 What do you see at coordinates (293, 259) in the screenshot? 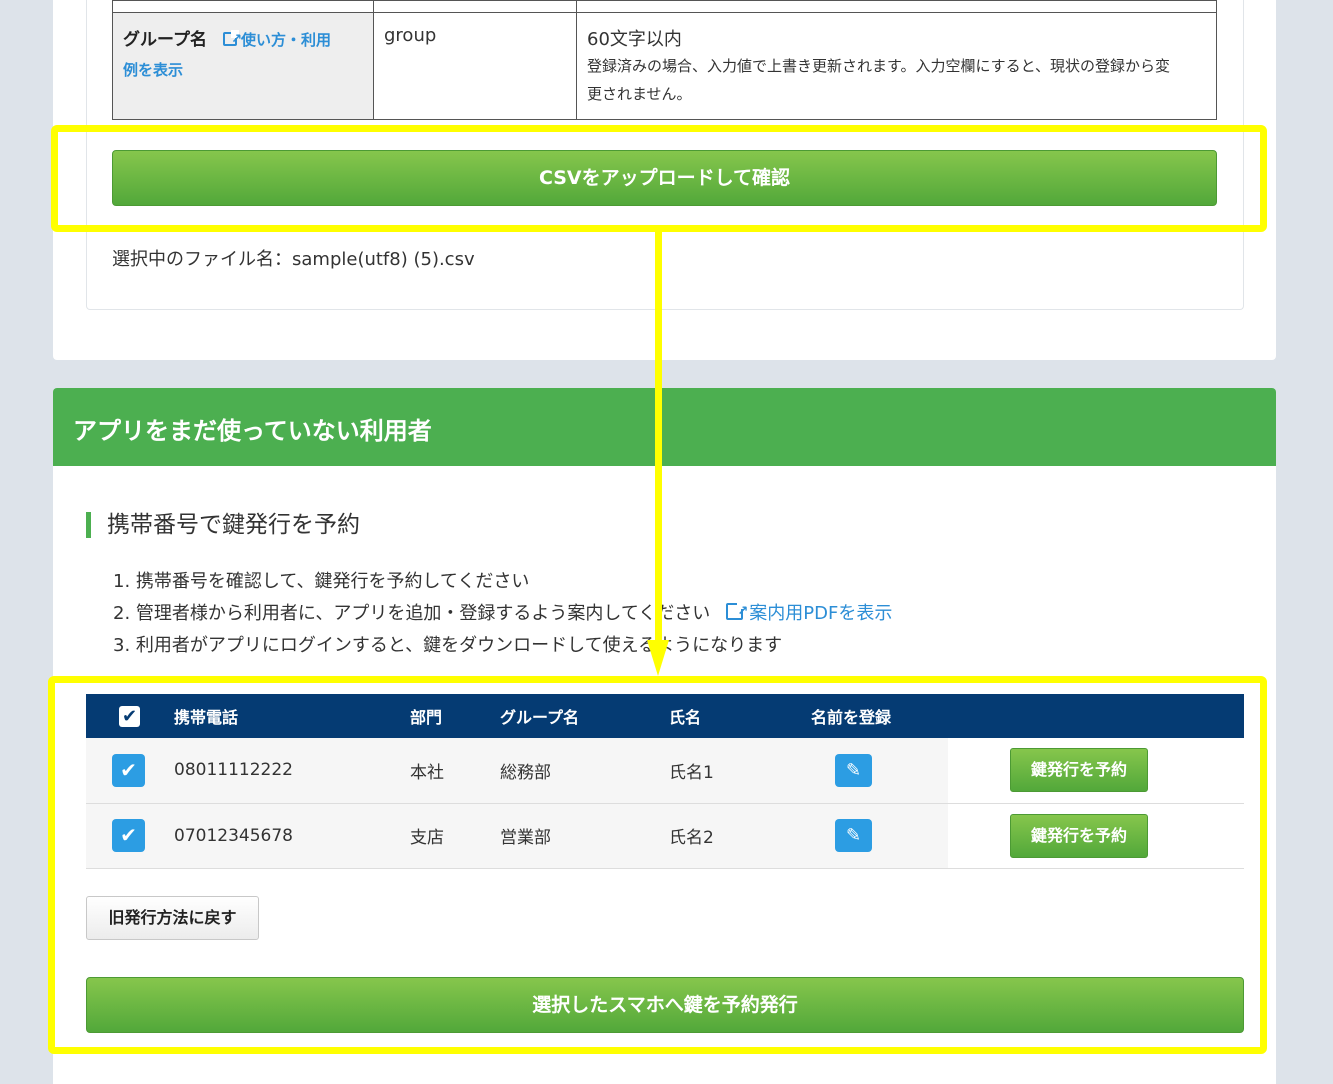
I see `selected-filename: 選択中のファイル名：sample(utf8) (5).csv` at bounding box center [293, 259].